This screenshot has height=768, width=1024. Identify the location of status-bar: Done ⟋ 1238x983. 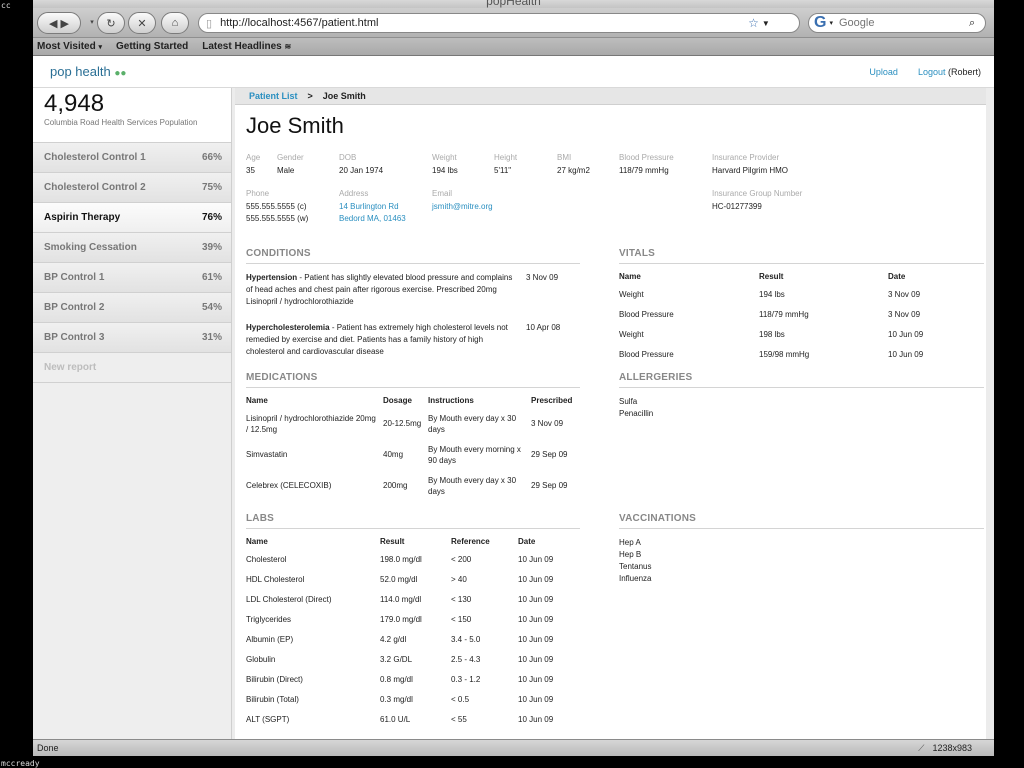
(513, 747).